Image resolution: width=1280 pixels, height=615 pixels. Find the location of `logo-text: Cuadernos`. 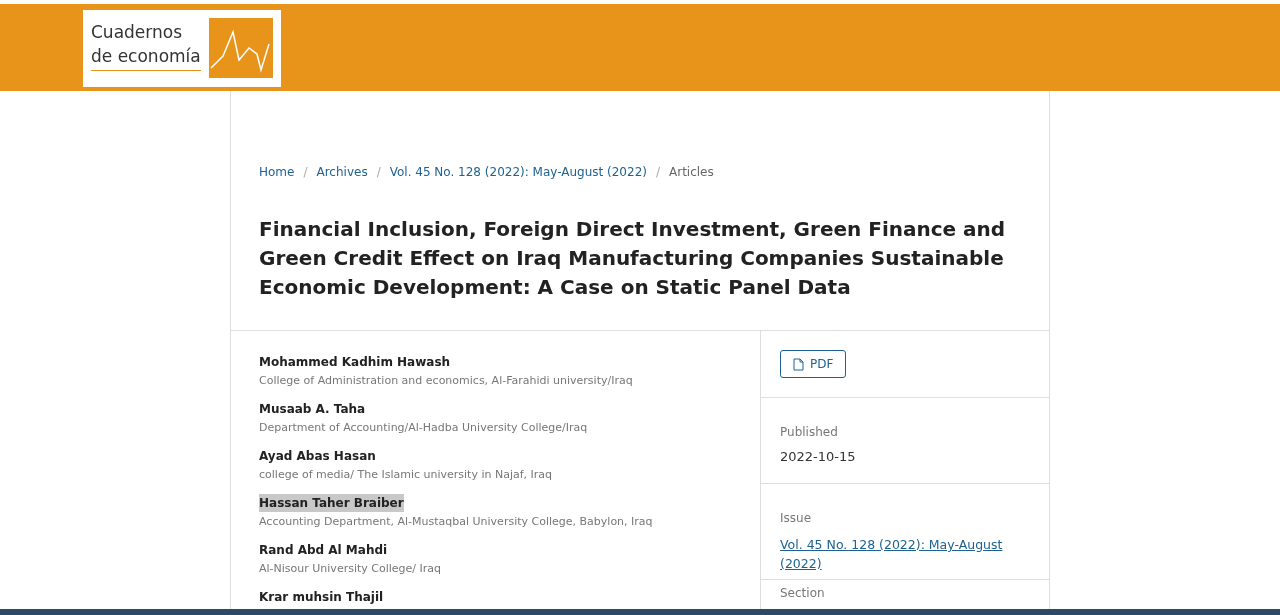

logo-text: Cuadernos is located at coordinates (137, 32).